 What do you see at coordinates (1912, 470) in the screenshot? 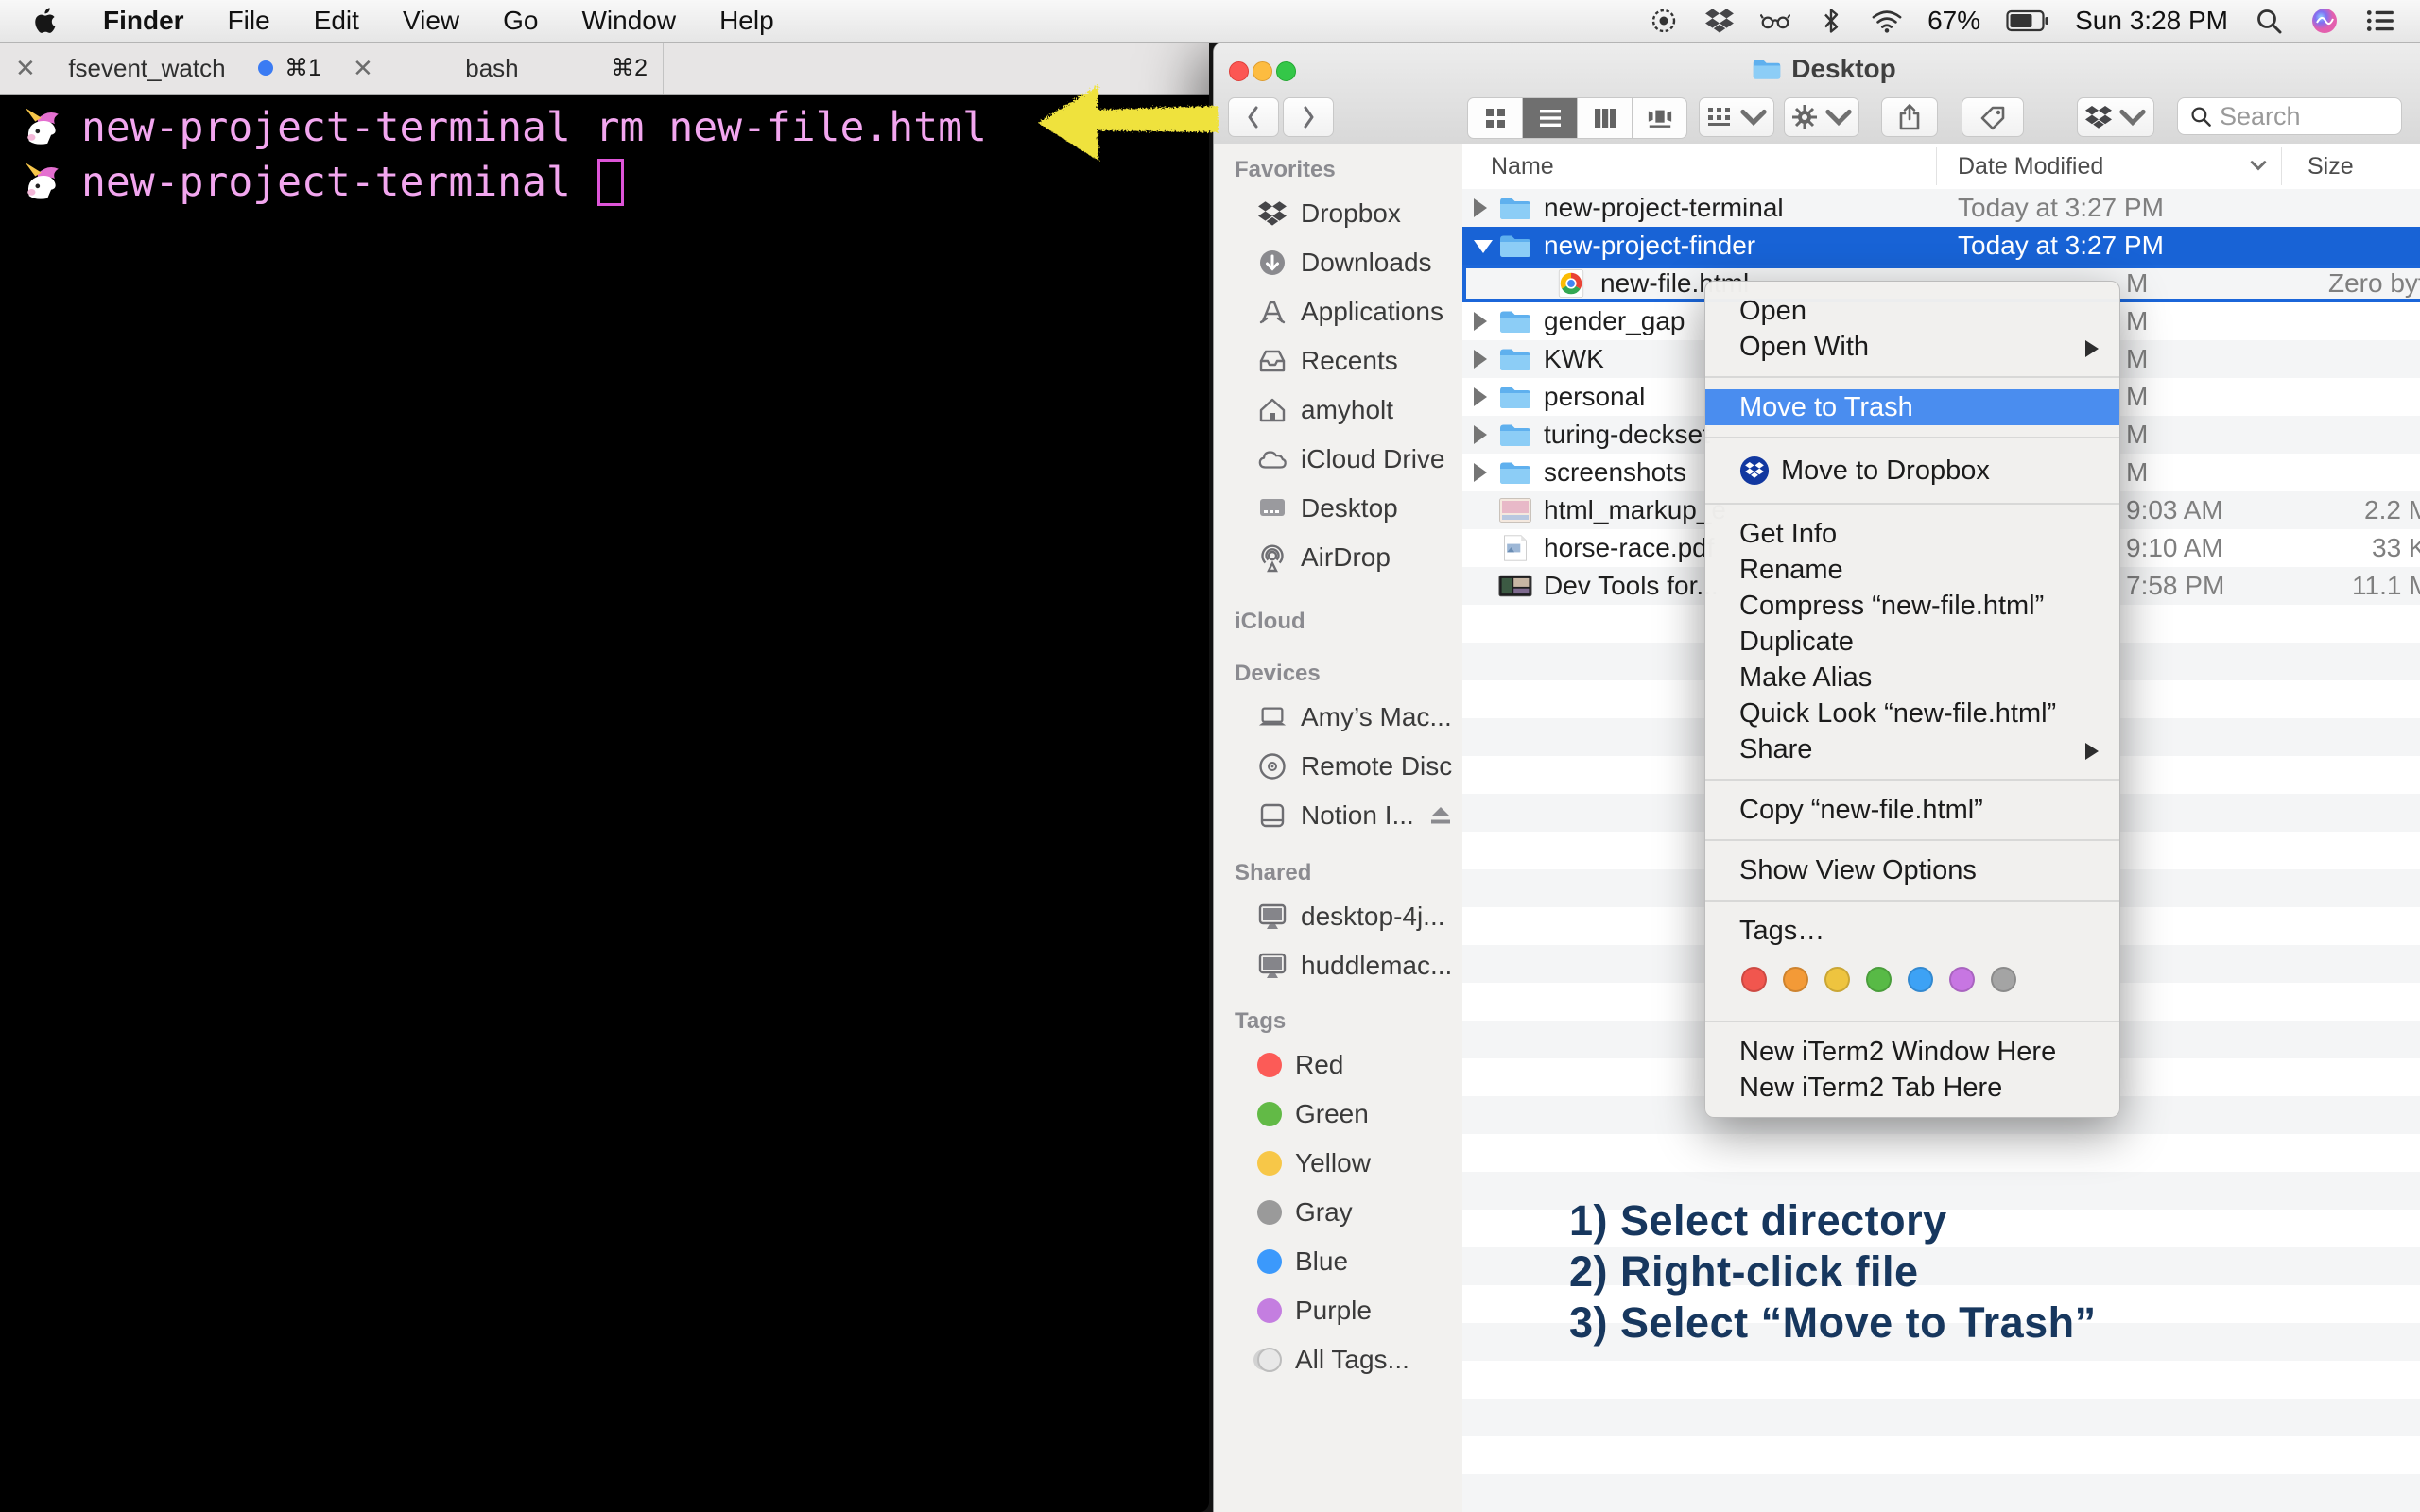
I see `menu-item-move-to-dropbox: Move to Dropbox` at bounding box center [1912, 470].